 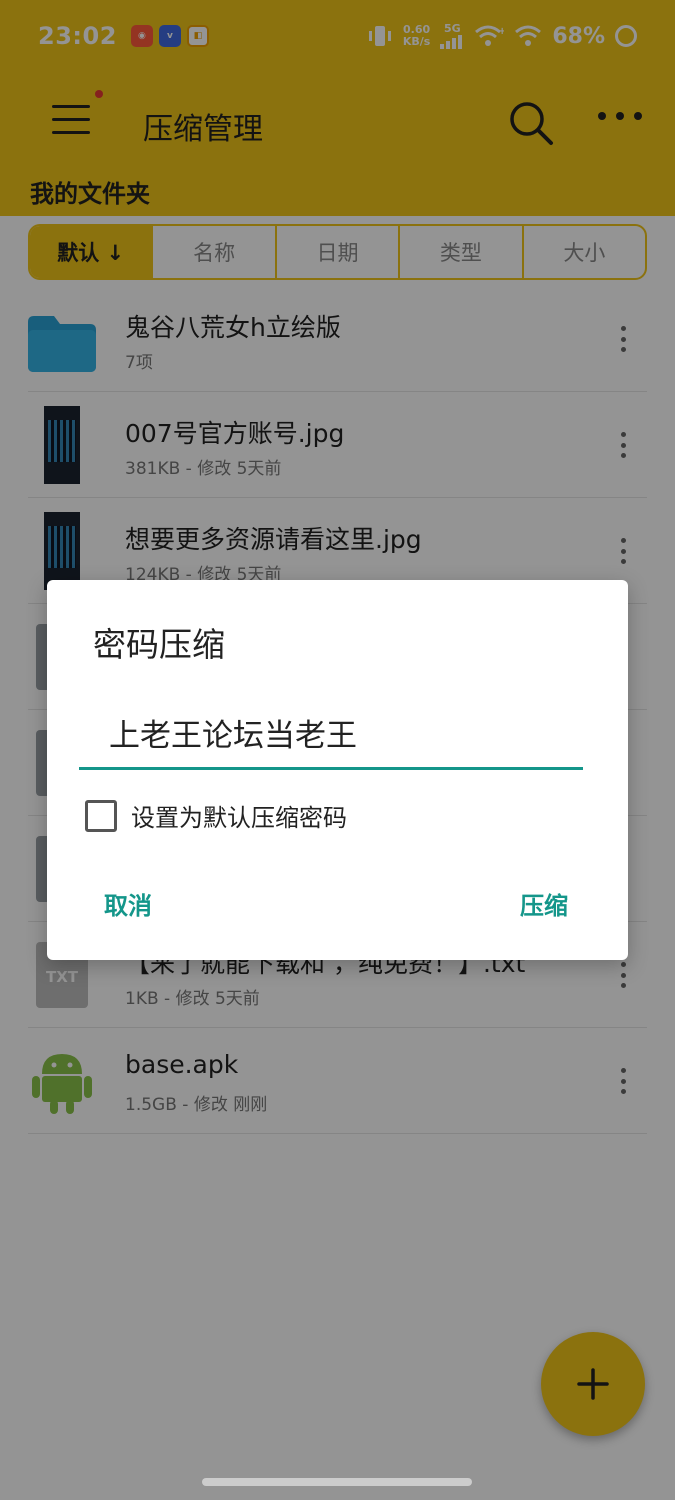 I want to click on default-password-option: 设置为默认压缩密码, so click(x=216, y=815).